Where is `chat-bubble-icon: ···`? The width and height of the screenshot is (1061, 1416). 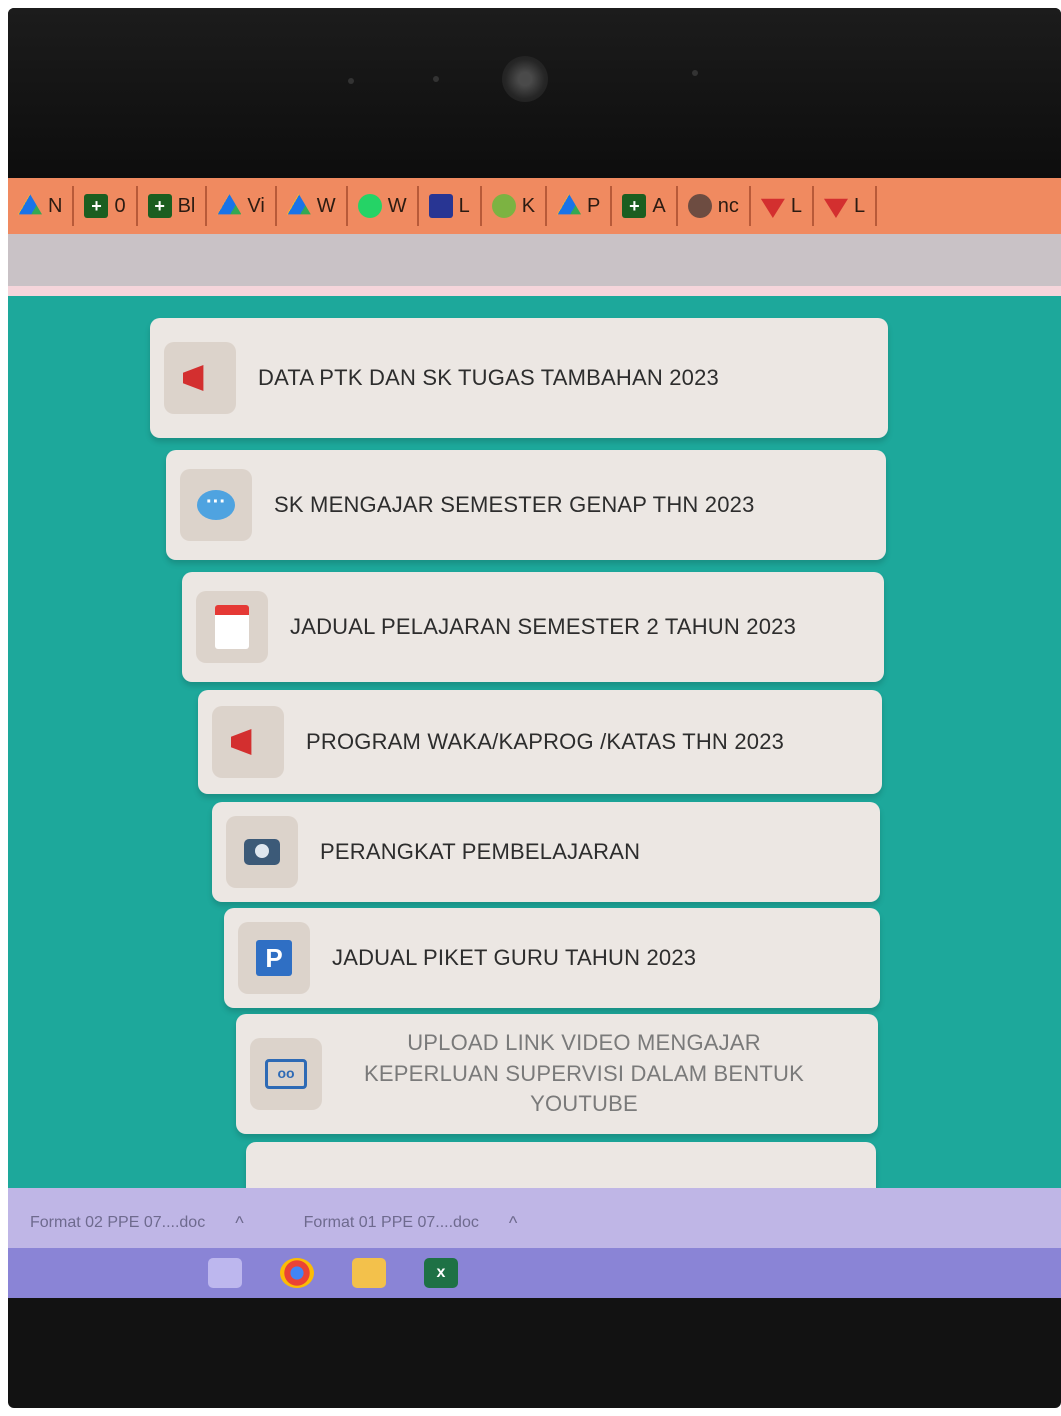 chat-bubble-icon: ··· is located at coordinates (216, 505).